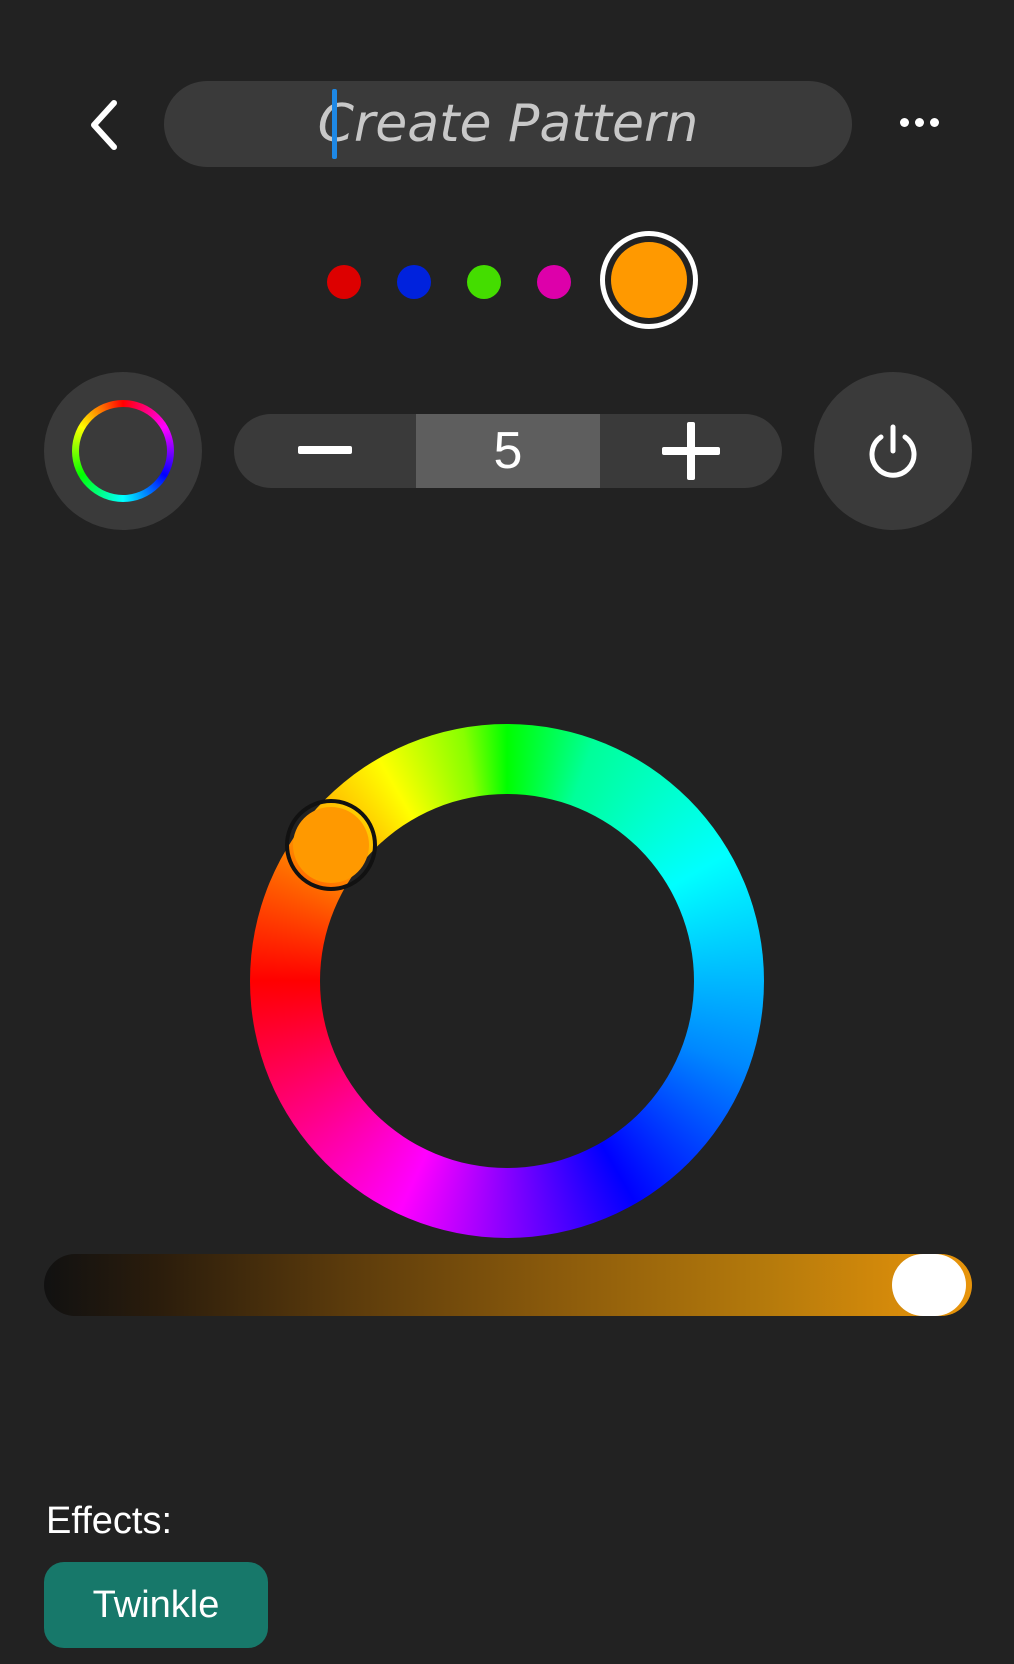 The height and width of the screenshot is (1664, 1014). I want to click on power-button, so click(893, 451).